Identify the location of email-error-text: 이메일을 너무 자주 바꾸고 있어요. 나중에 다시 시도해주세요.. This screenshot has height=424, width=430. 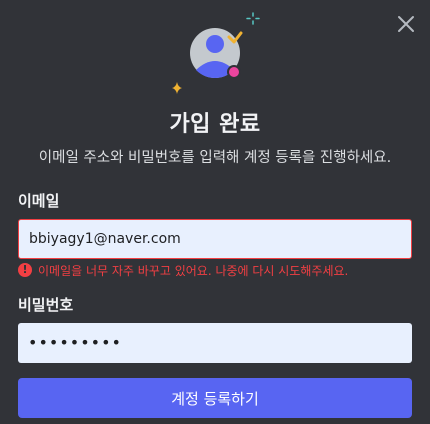
(193, 270).